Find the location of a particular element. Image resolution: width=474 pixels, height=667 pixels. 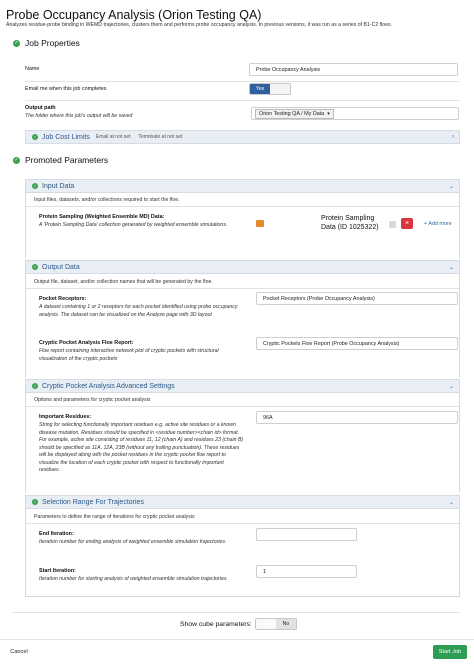

folder-icon is located at coordinates (260, 223).